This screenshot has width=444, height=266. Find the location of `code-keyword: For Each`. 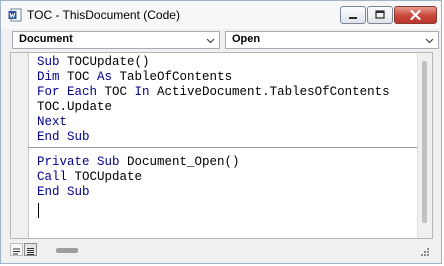

code-keyword: For Each is located at coordinates (71, 92).